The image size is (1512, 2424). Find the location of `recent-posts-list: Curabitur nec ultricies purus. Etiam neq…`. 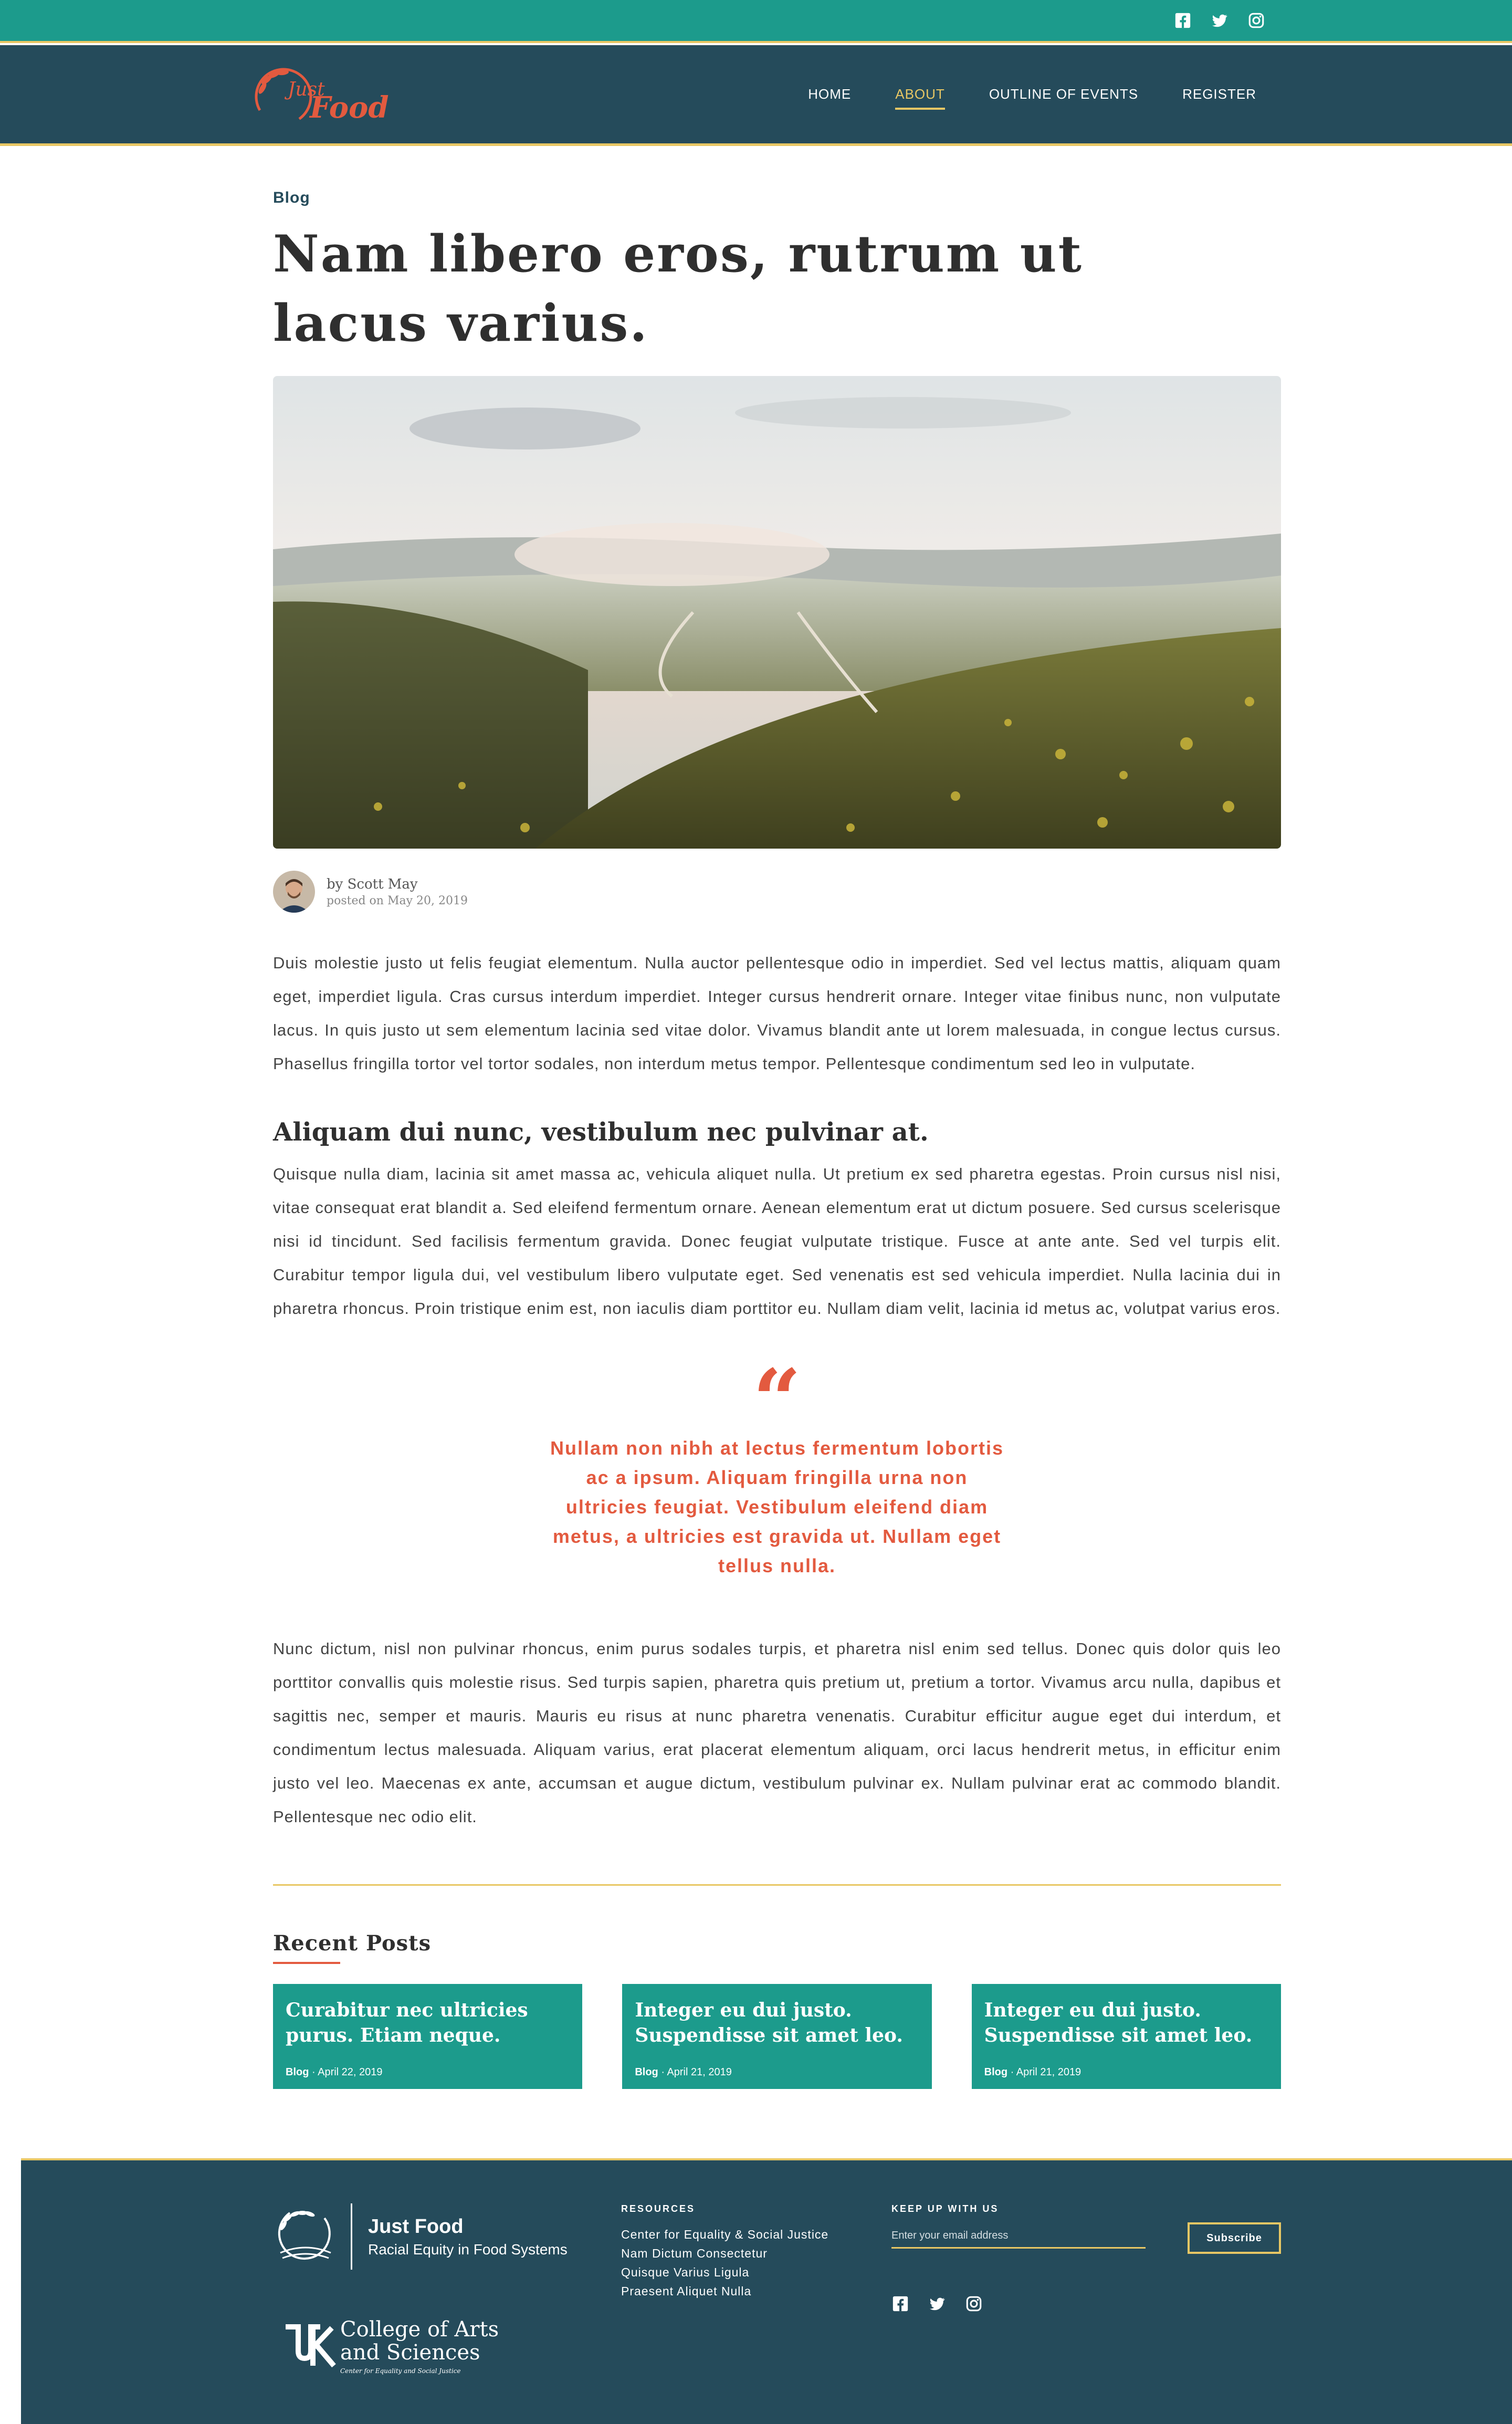

recent-posts-list: Curabitur nec ultricies purus. Etiam neq… is located at coordinates (777, 2037).